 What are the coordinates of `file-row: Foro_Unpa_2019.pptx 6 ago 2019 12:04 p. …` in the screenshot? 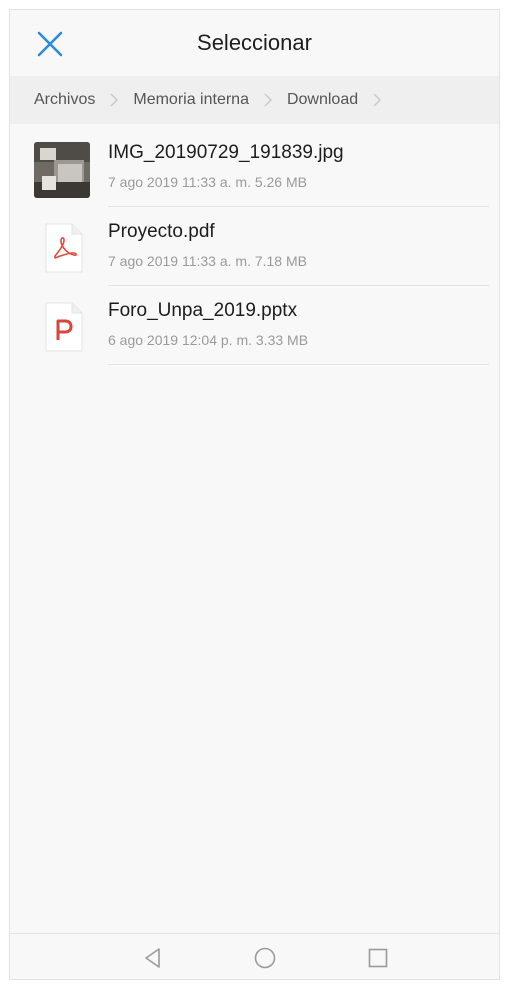 It's located at (254, 325).